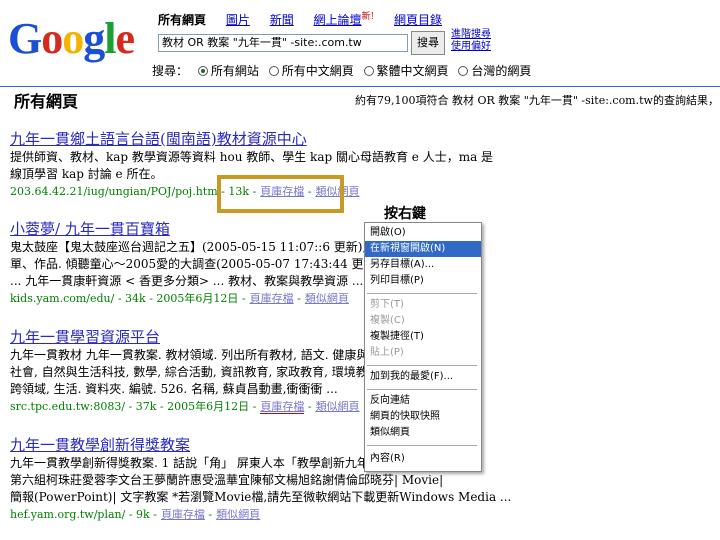  I want to click on result-title-link: 九年一貫鄉土語言台語(閩南語)教材資源中心, so click(251, 138).